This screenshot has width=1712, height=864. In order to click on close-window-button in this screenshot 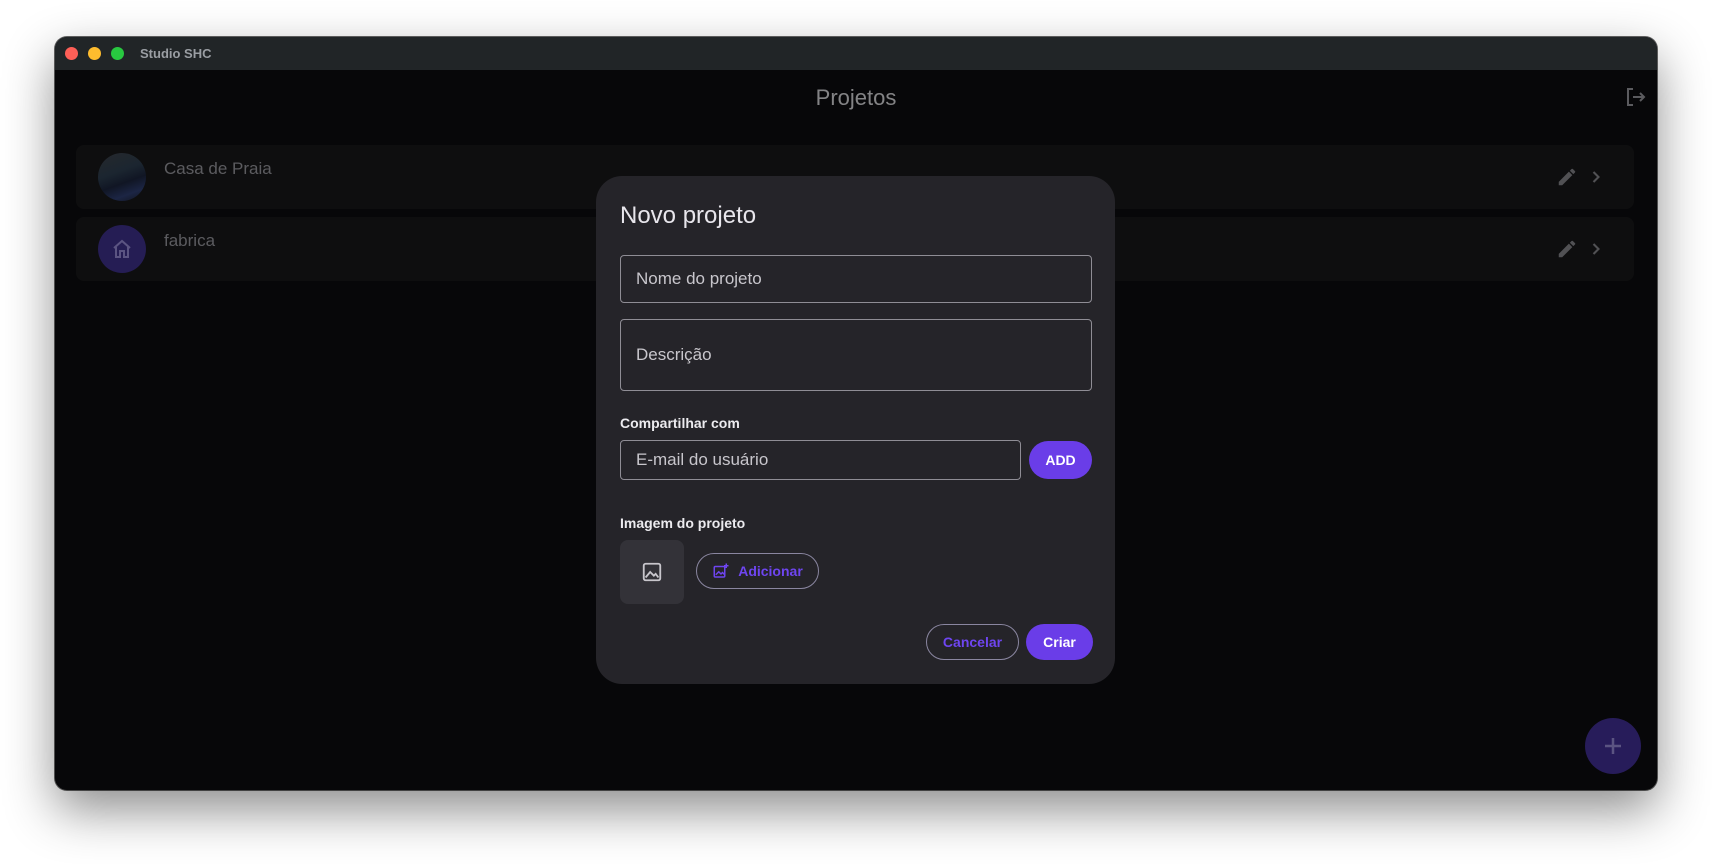, I will do `click(71, 53)`.